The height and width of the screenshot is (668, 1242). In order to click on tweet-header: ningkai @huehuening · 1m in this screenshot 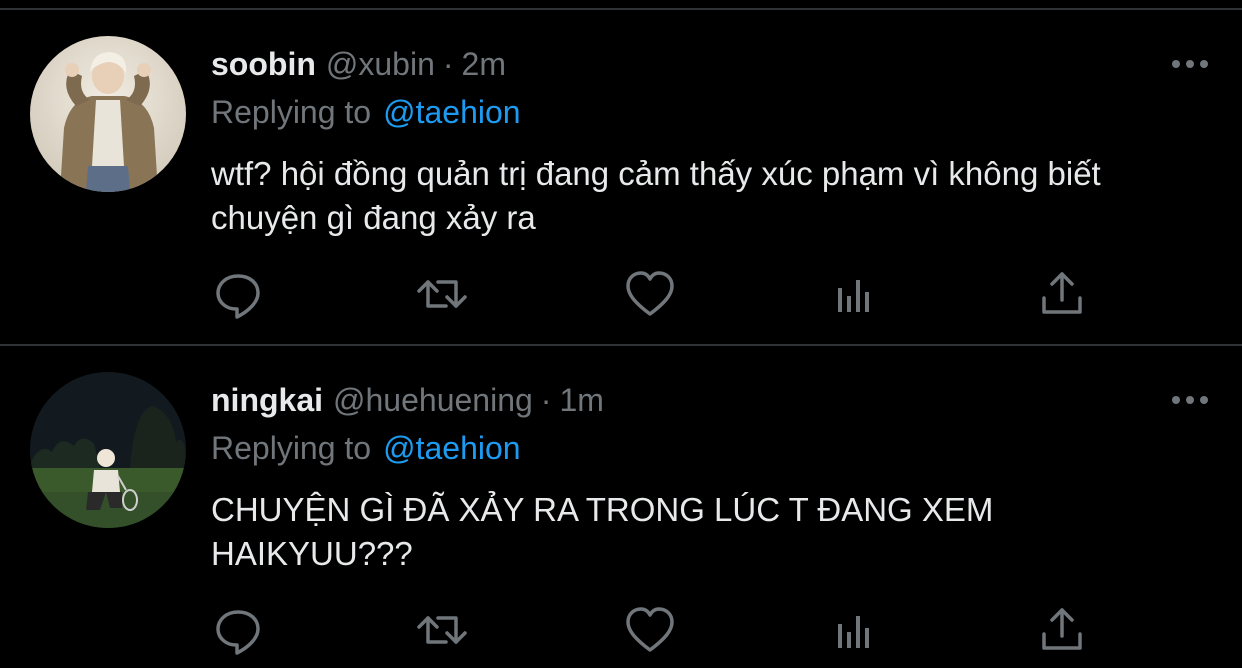, I will do `click(407, 400)`.